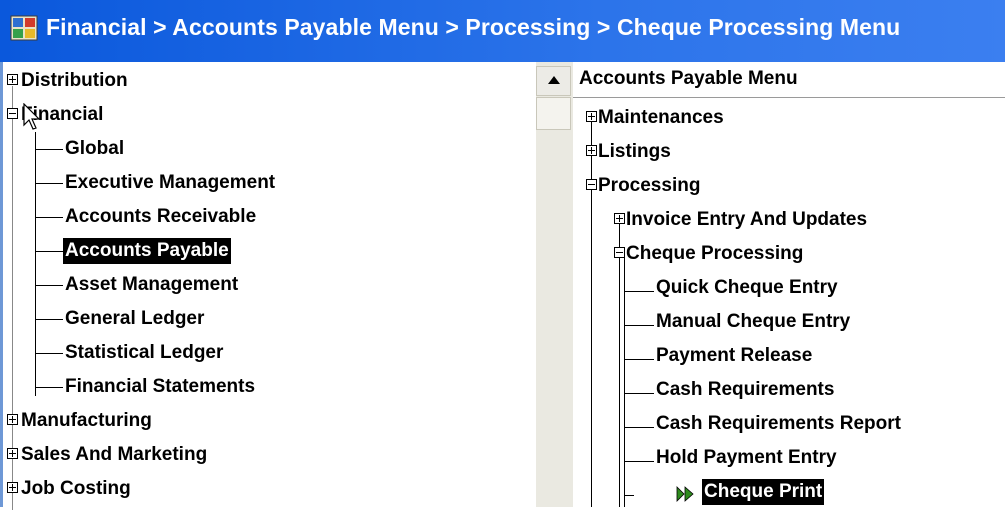  What do you see at coordinates (160, 386) in the screenshot?
I see `tree-item-label: Financial Statements` at bounding box center [160, 386].